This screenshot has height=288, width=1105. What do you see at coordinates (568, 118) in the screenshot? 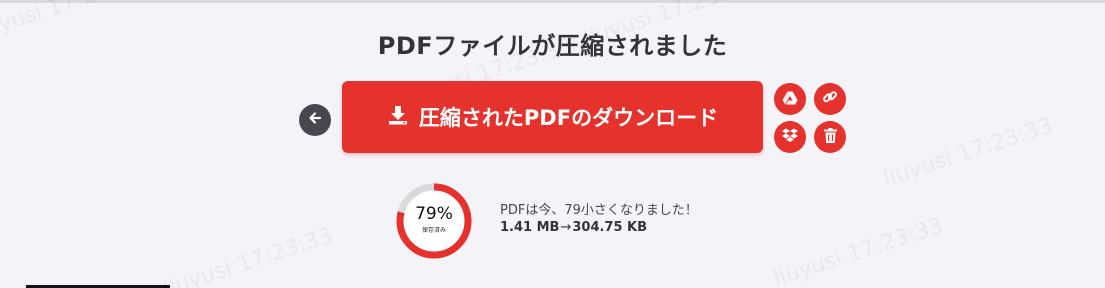
I see `download-button-label: 圧縮されたPDFのダウンロード` at bounding box center [568, 118].